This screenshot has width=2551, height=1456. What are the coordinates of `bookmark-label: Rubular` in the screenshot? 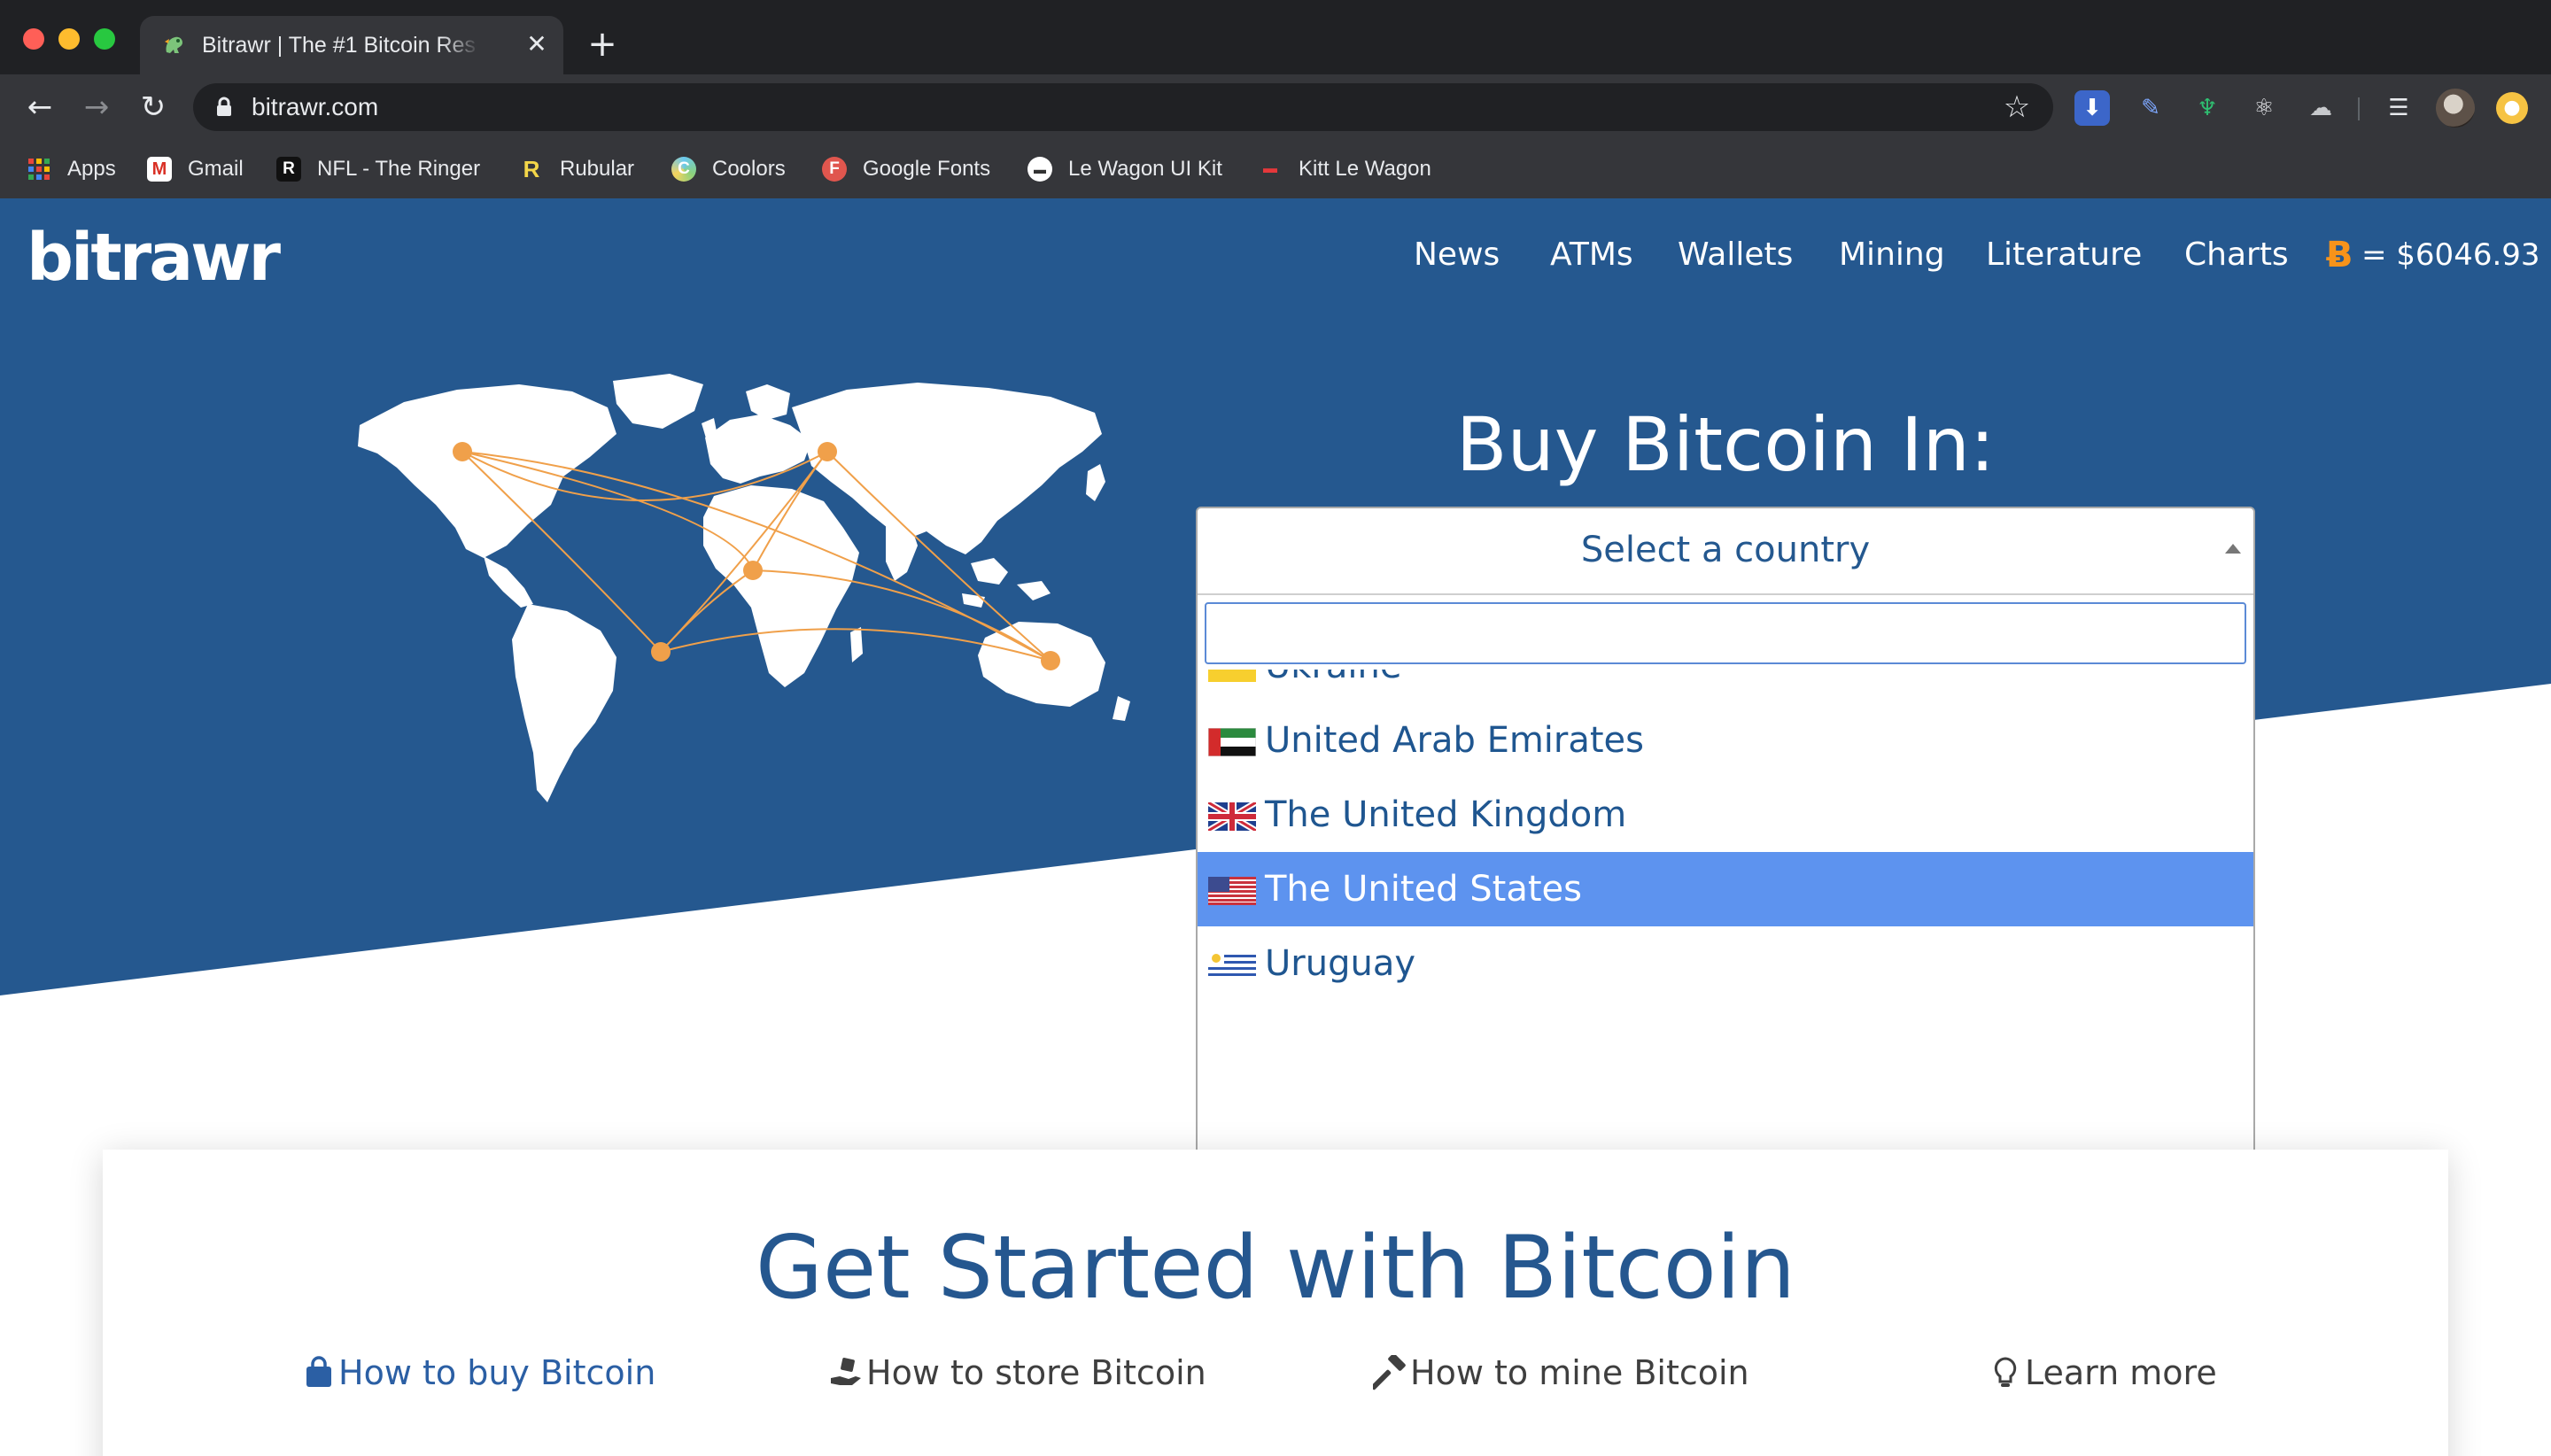 It's located at (597, 169).